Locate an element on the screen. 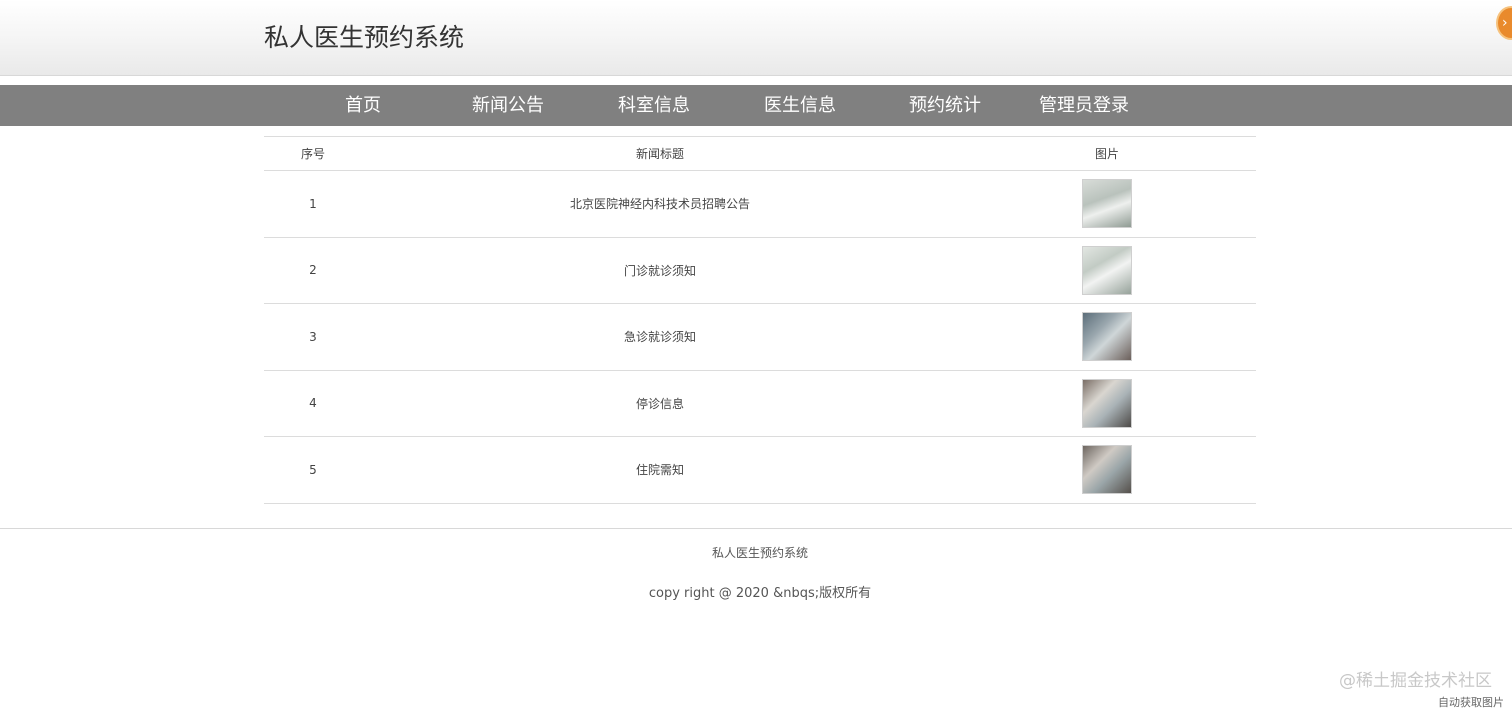  footer-divider is located at coordinates (756, 528).